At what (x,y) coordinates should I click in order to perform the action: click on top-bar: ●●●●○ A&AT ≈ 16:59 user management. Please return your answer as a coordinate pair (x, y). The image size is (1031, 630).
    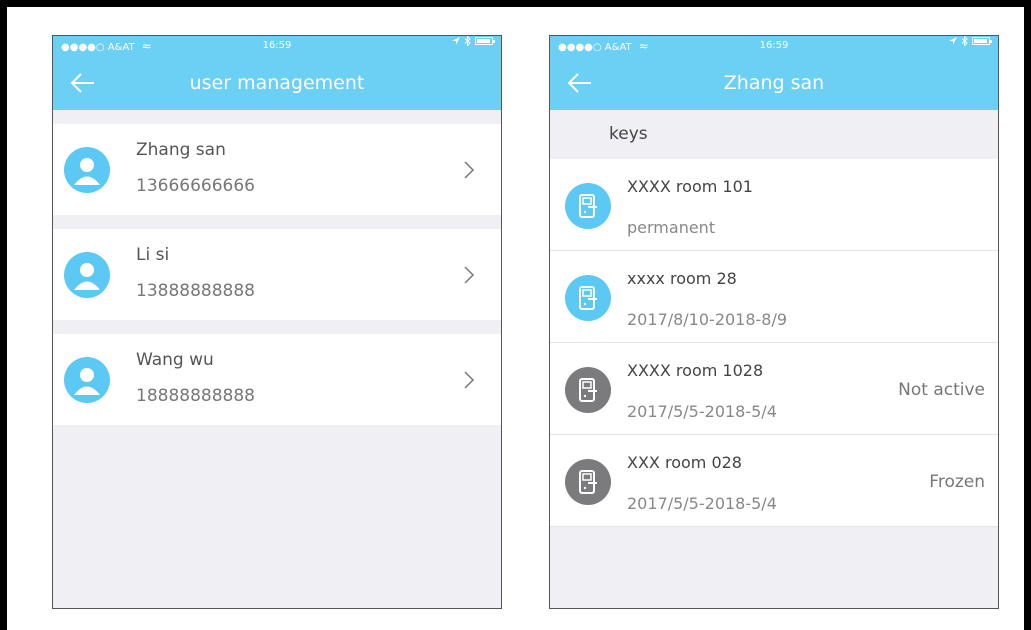
    Looking at the image, I should click on (277, 73).